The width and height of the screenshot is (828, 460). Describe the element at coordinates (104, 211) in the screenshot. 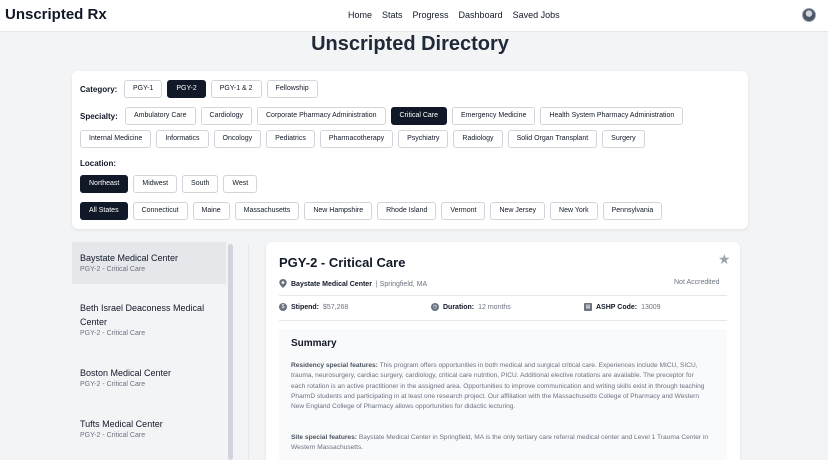

I see `chip-state: All States` at that location.